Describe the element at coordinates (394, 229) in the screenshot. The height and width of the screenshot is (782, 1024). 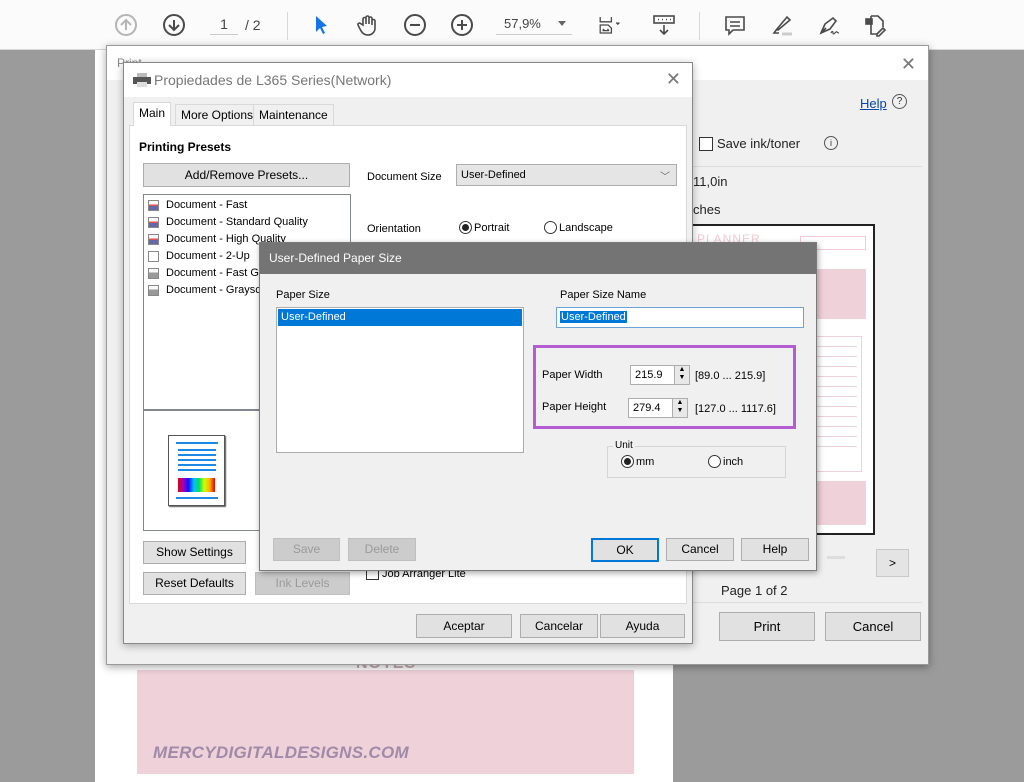
I see `orientation-label: Orientation` at that location.